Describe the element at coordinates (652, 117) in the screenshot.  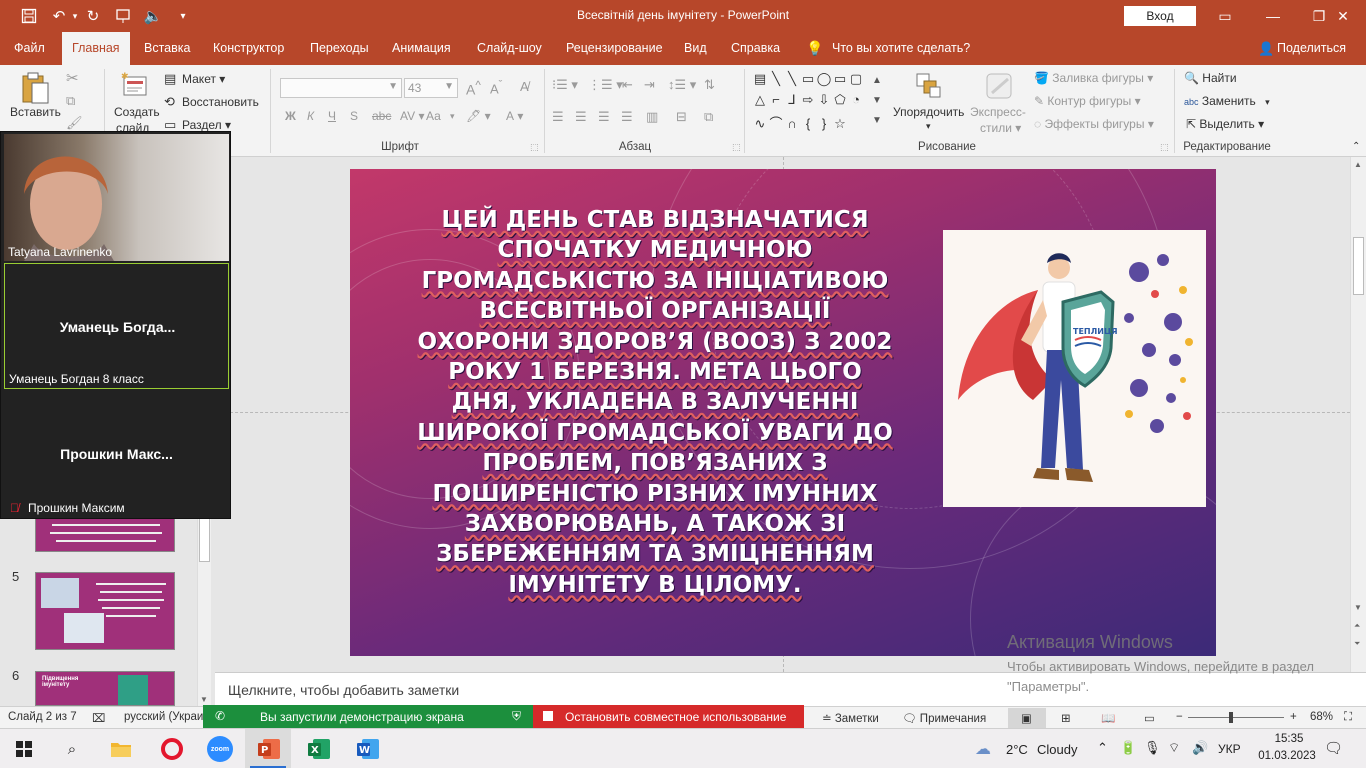
I see `columns-icon: ▥` at that location.